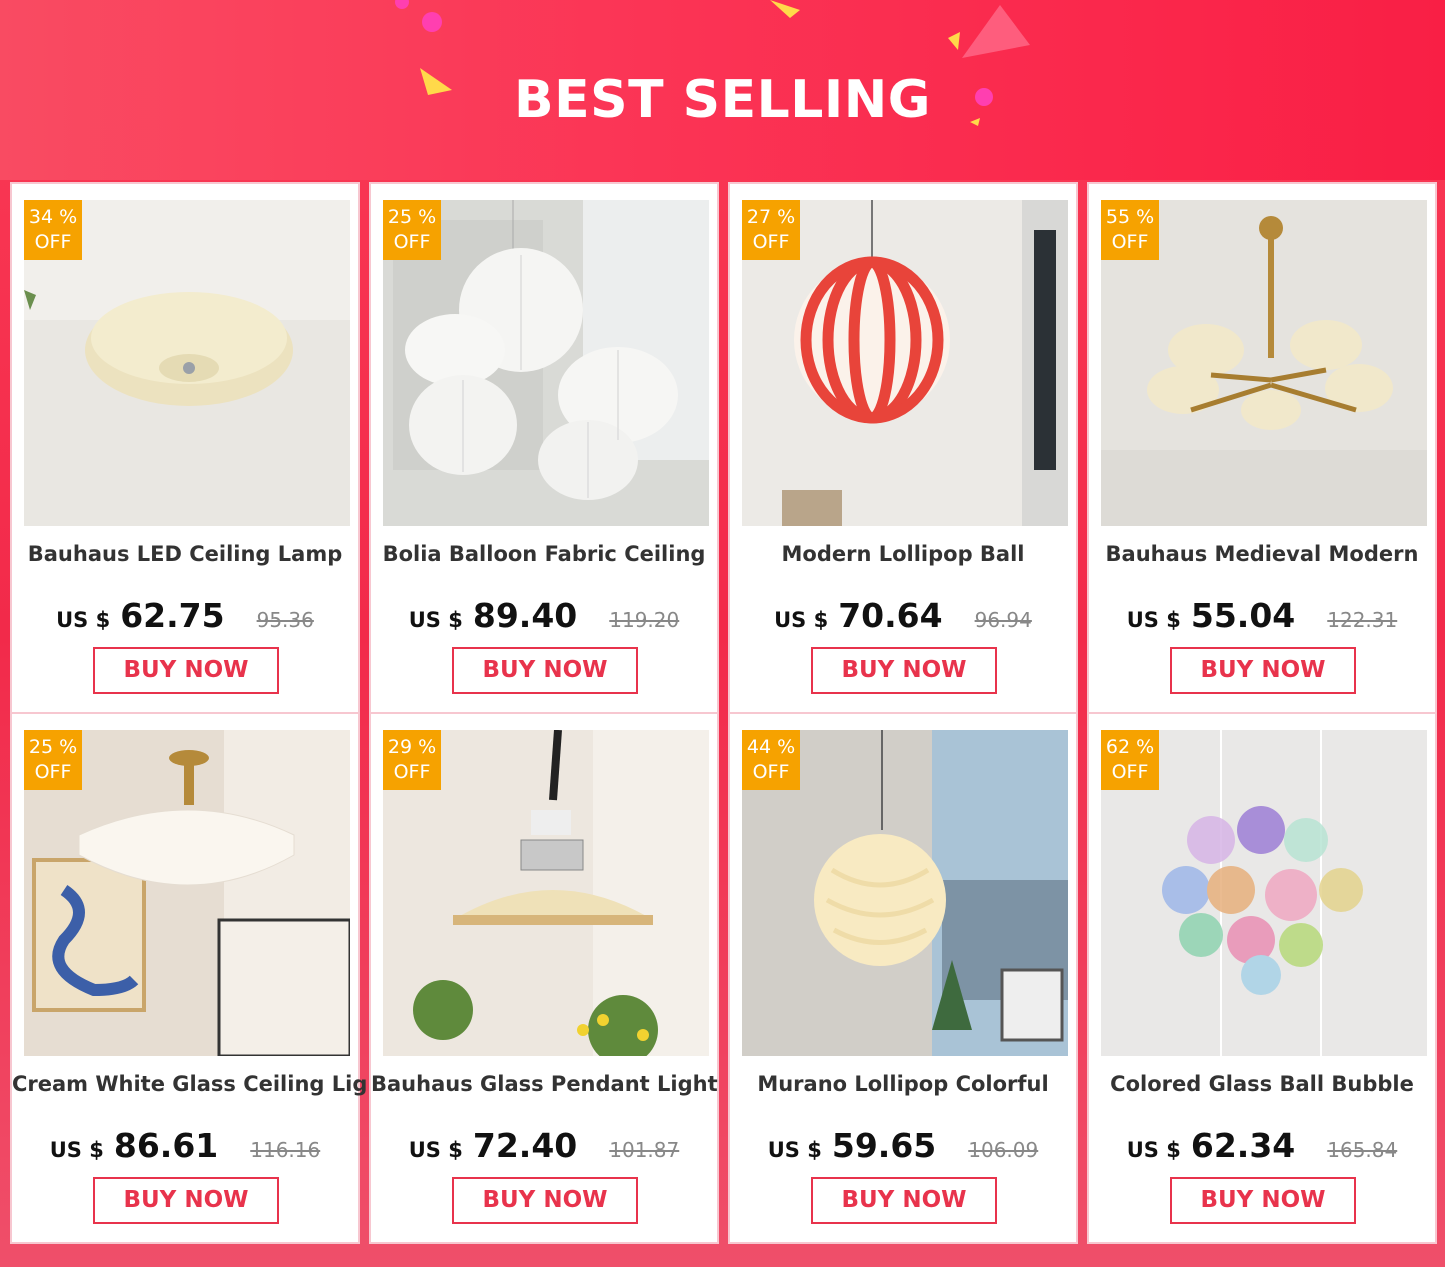  What do you see at coordinates (884, 1145) in the screenshot?
I see `current-price: 59.65` at bounding box center [884, 1145].